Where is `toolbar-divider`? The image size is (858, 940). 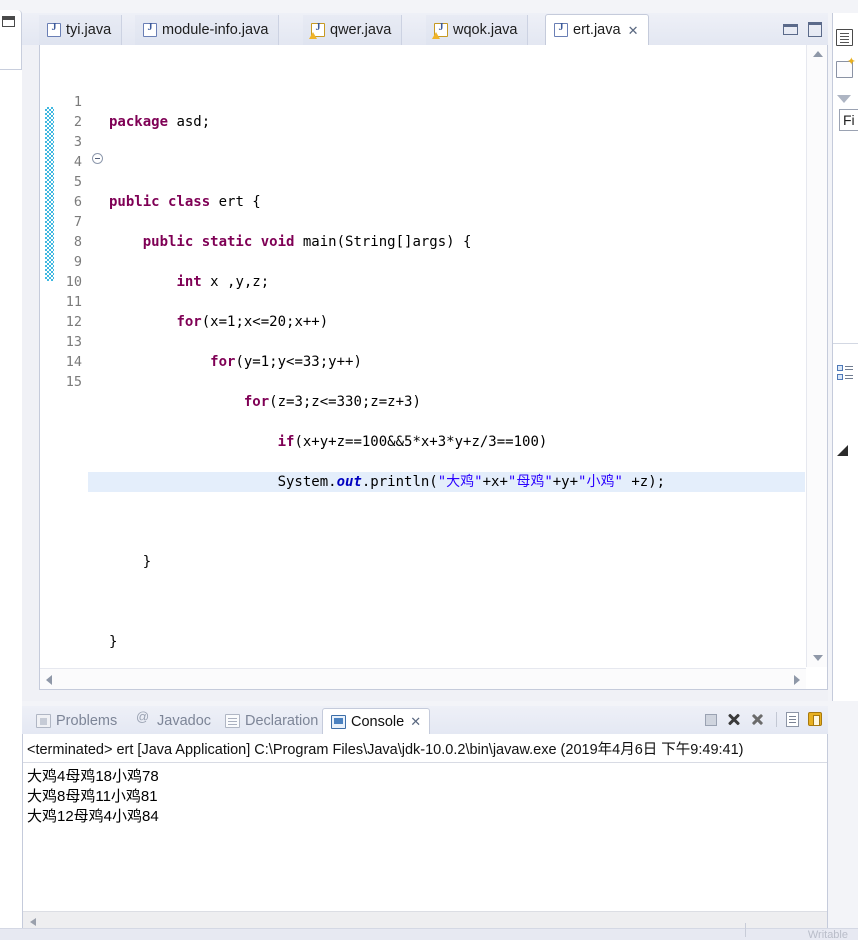 toolbar-divider is located at coordinates (776, 719).